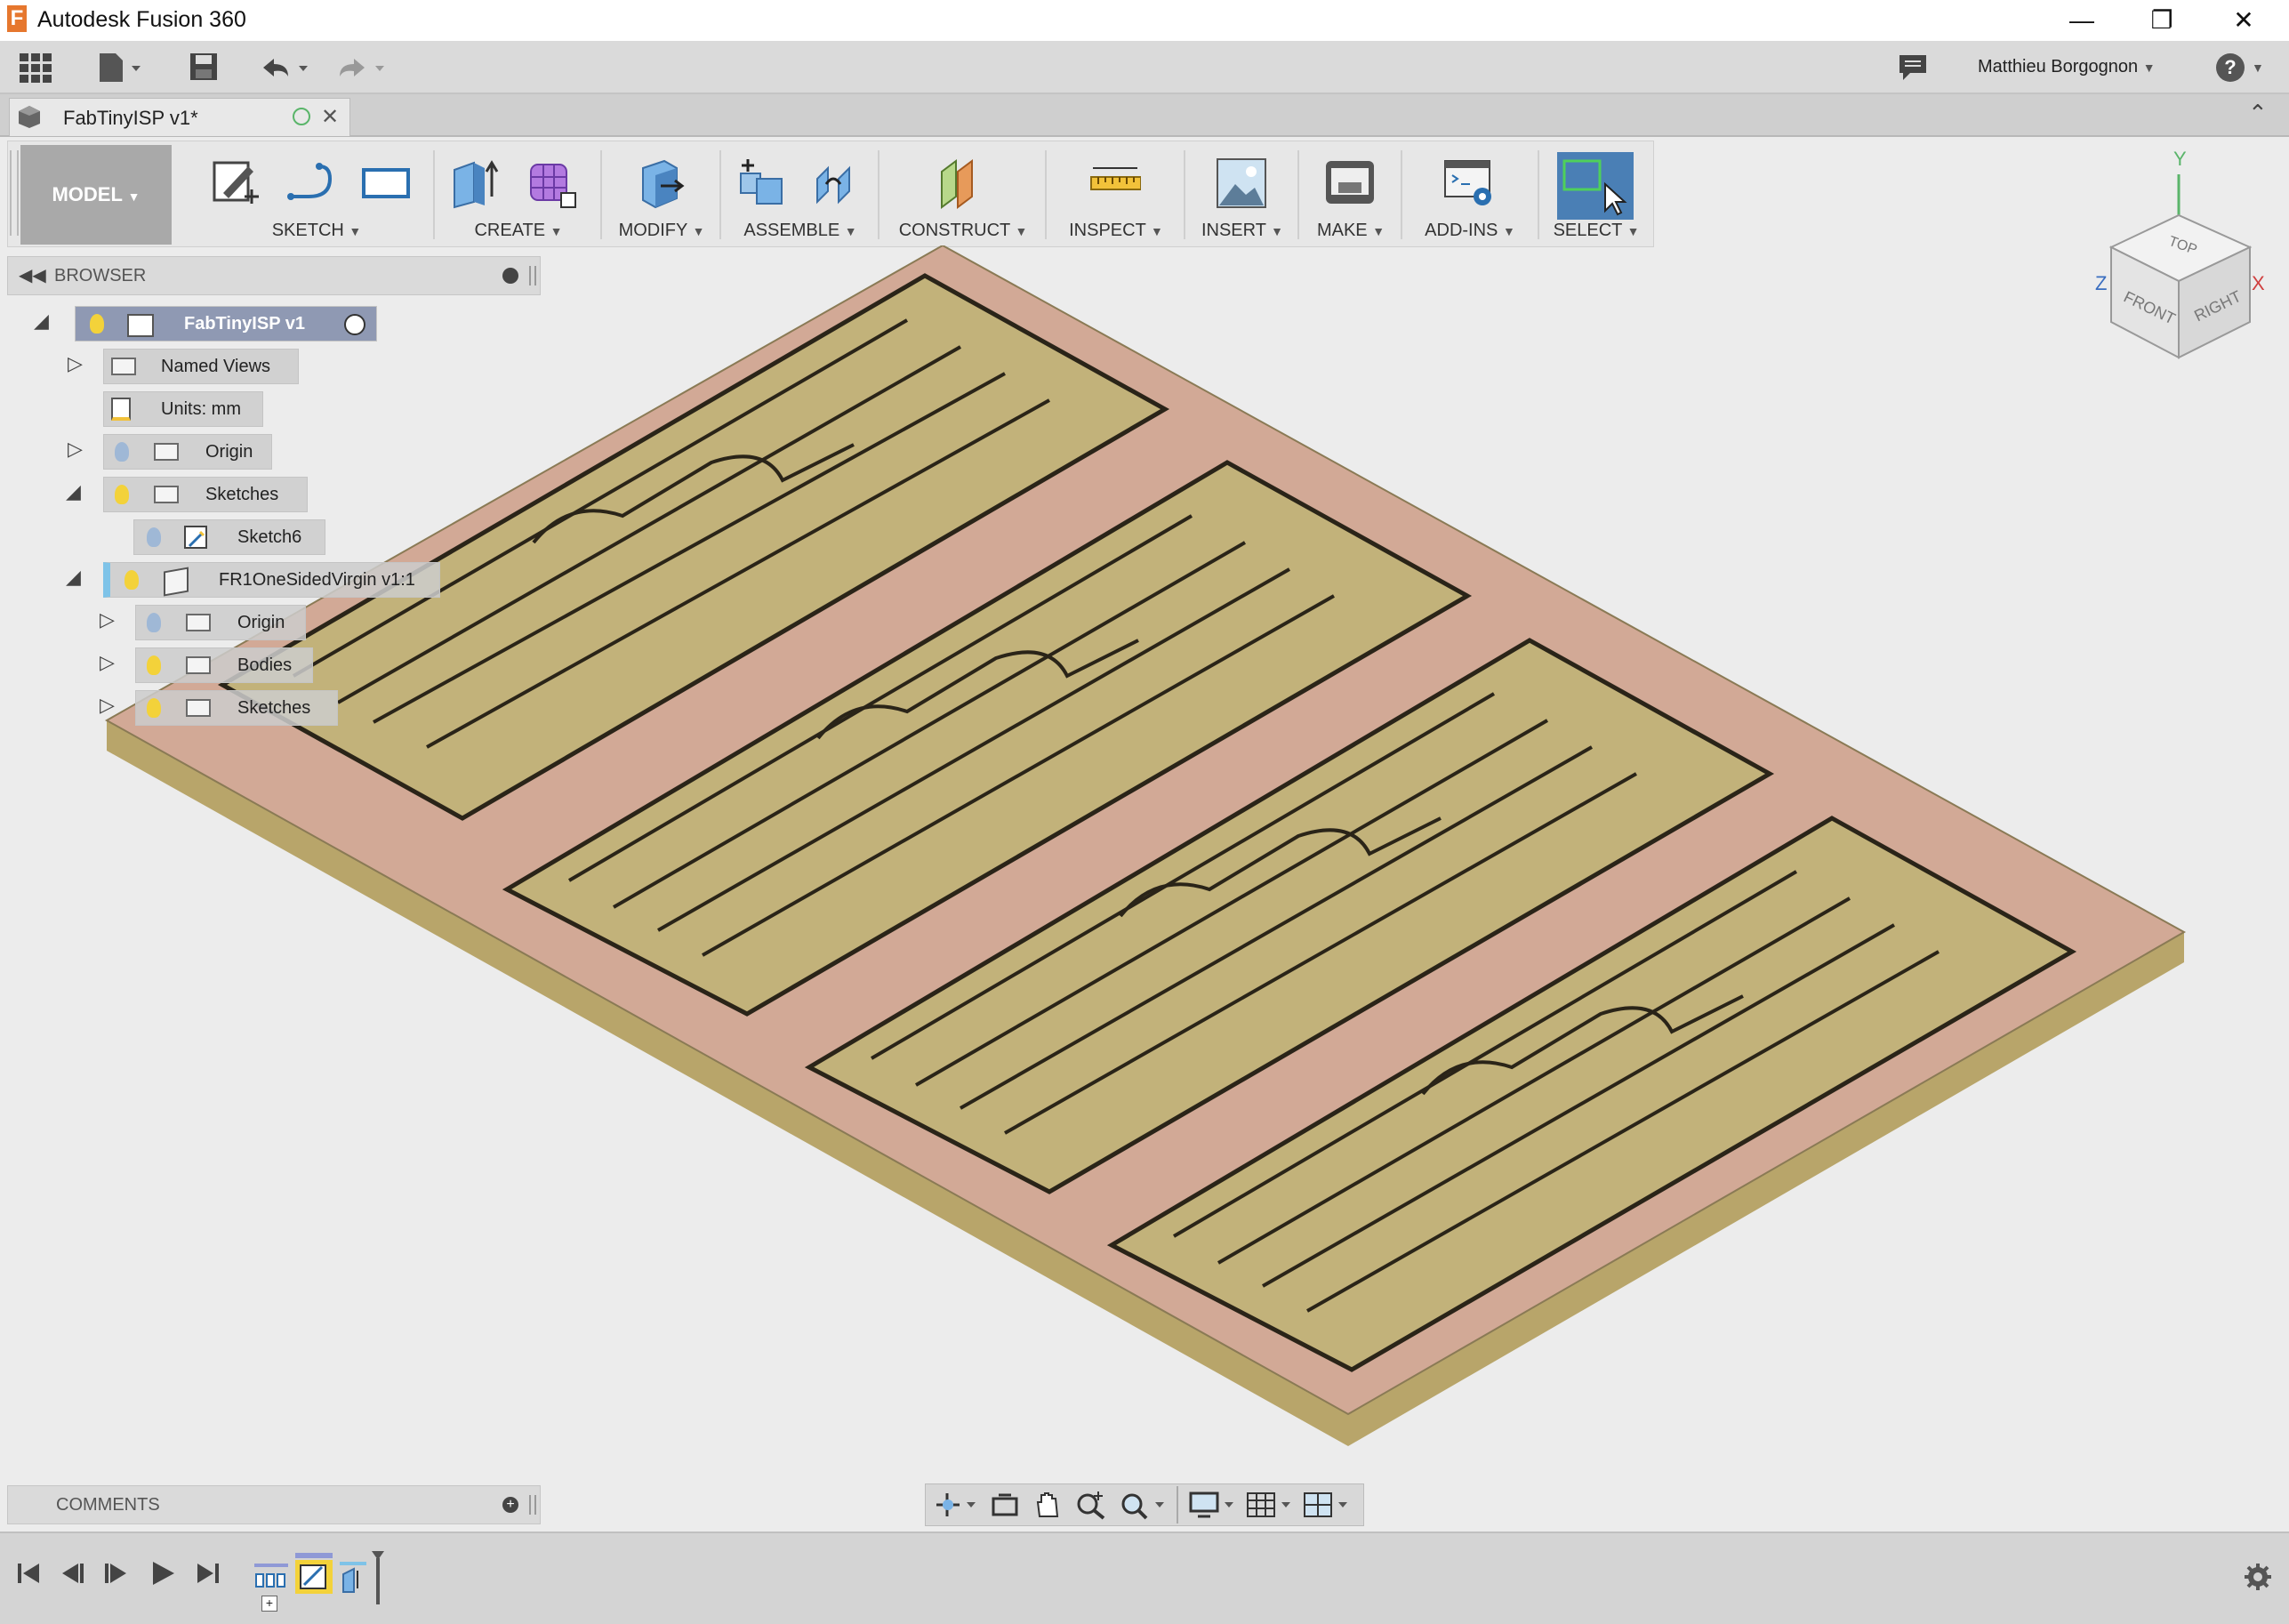 Image resolution: width=2289 pixels, height=1624 pixels. Describe the element at coordinates (162, 1577) in the screenshot. I see `play-icon` at that location.